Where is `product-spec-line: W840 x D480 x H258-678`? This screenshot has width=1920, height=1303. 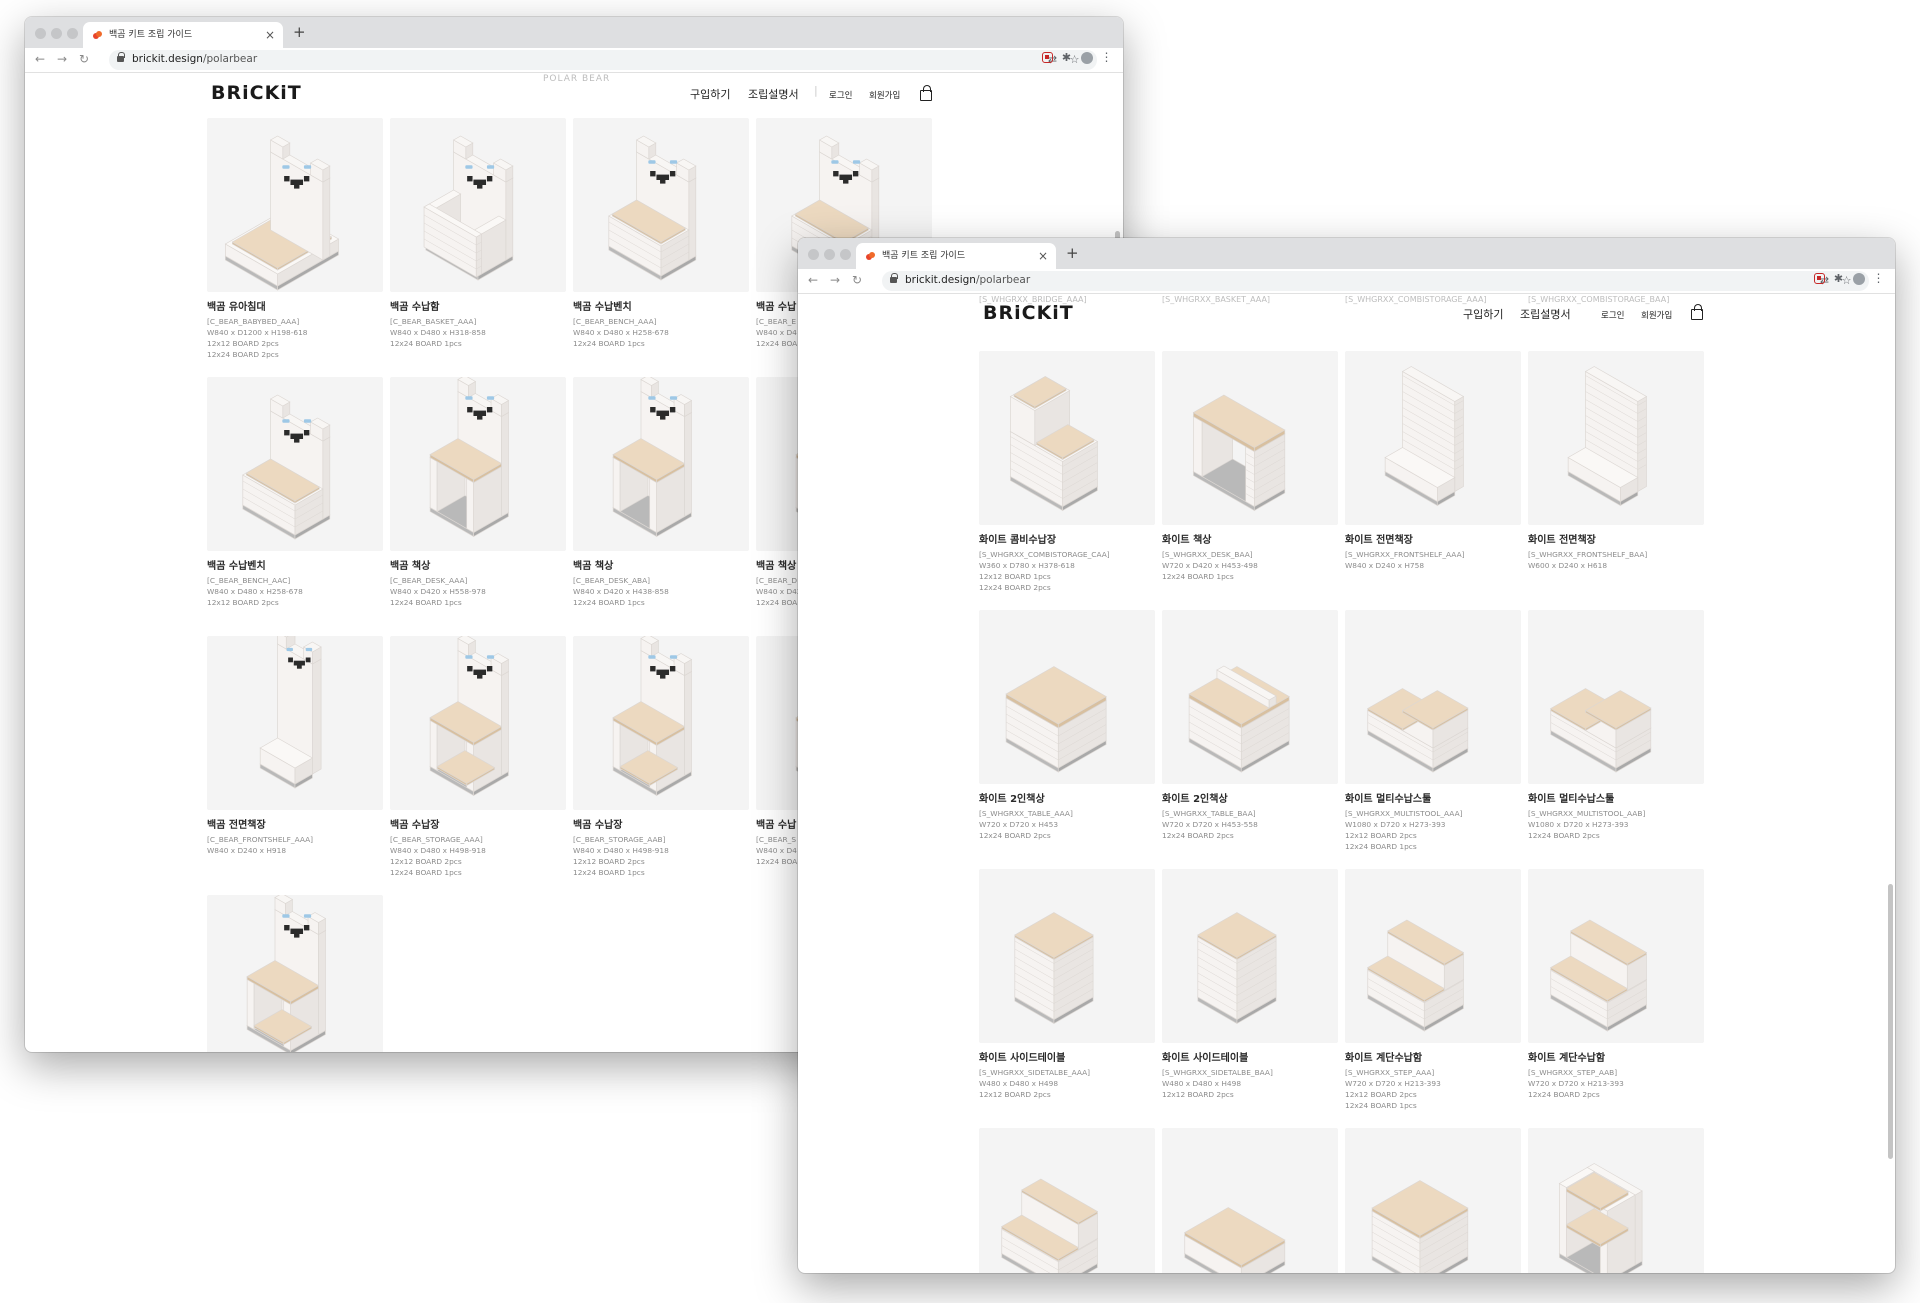 product-spec-line: W840 x D480 x H258-678 is located at coordinates (621, 333).